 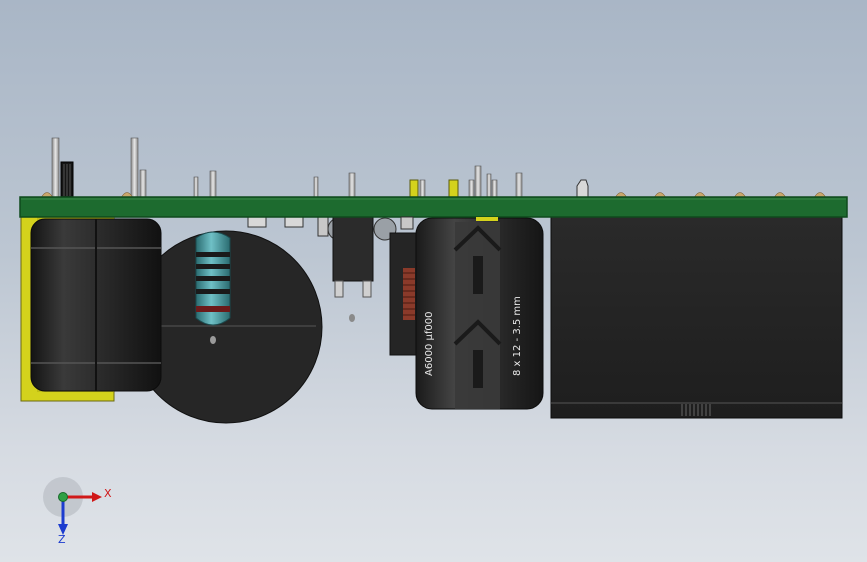 What do you see at coordinates (696, 317) in the screenshot?
I see `relay-body` at bounding box center [696, 317].